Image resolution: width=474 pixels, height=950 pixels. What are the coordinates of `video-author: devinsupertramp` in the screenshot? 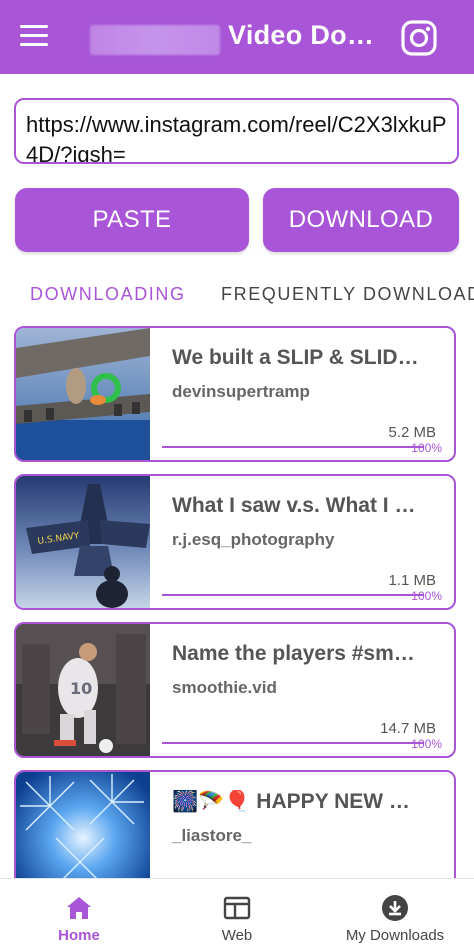 It's located at (241, 391).